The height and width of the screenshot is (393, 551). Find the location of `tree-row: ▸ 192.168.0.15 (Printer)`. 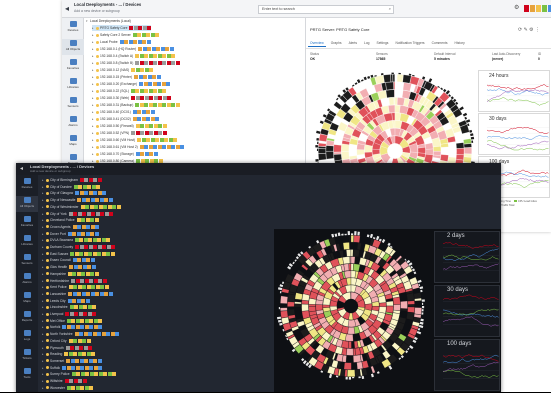

tree-row: ▸ 192.168.0.15 (Printer) is located at coordinates (126, 77).